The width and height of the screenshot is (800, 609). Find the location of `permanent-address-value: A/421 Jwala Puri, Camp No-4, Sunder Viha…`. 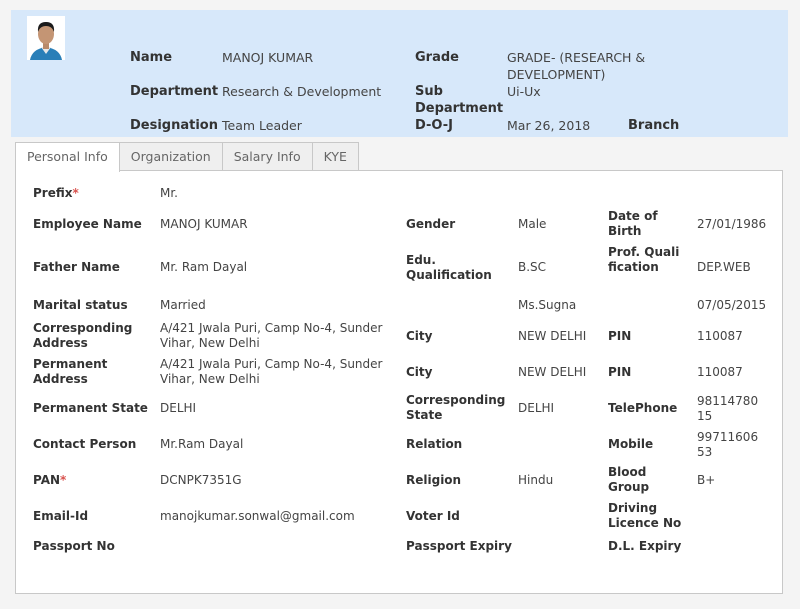

permanent-address-value: A/421 Jwala Puri, Camp No-4, Sunder Viha… is located at coordinates (271, 371).